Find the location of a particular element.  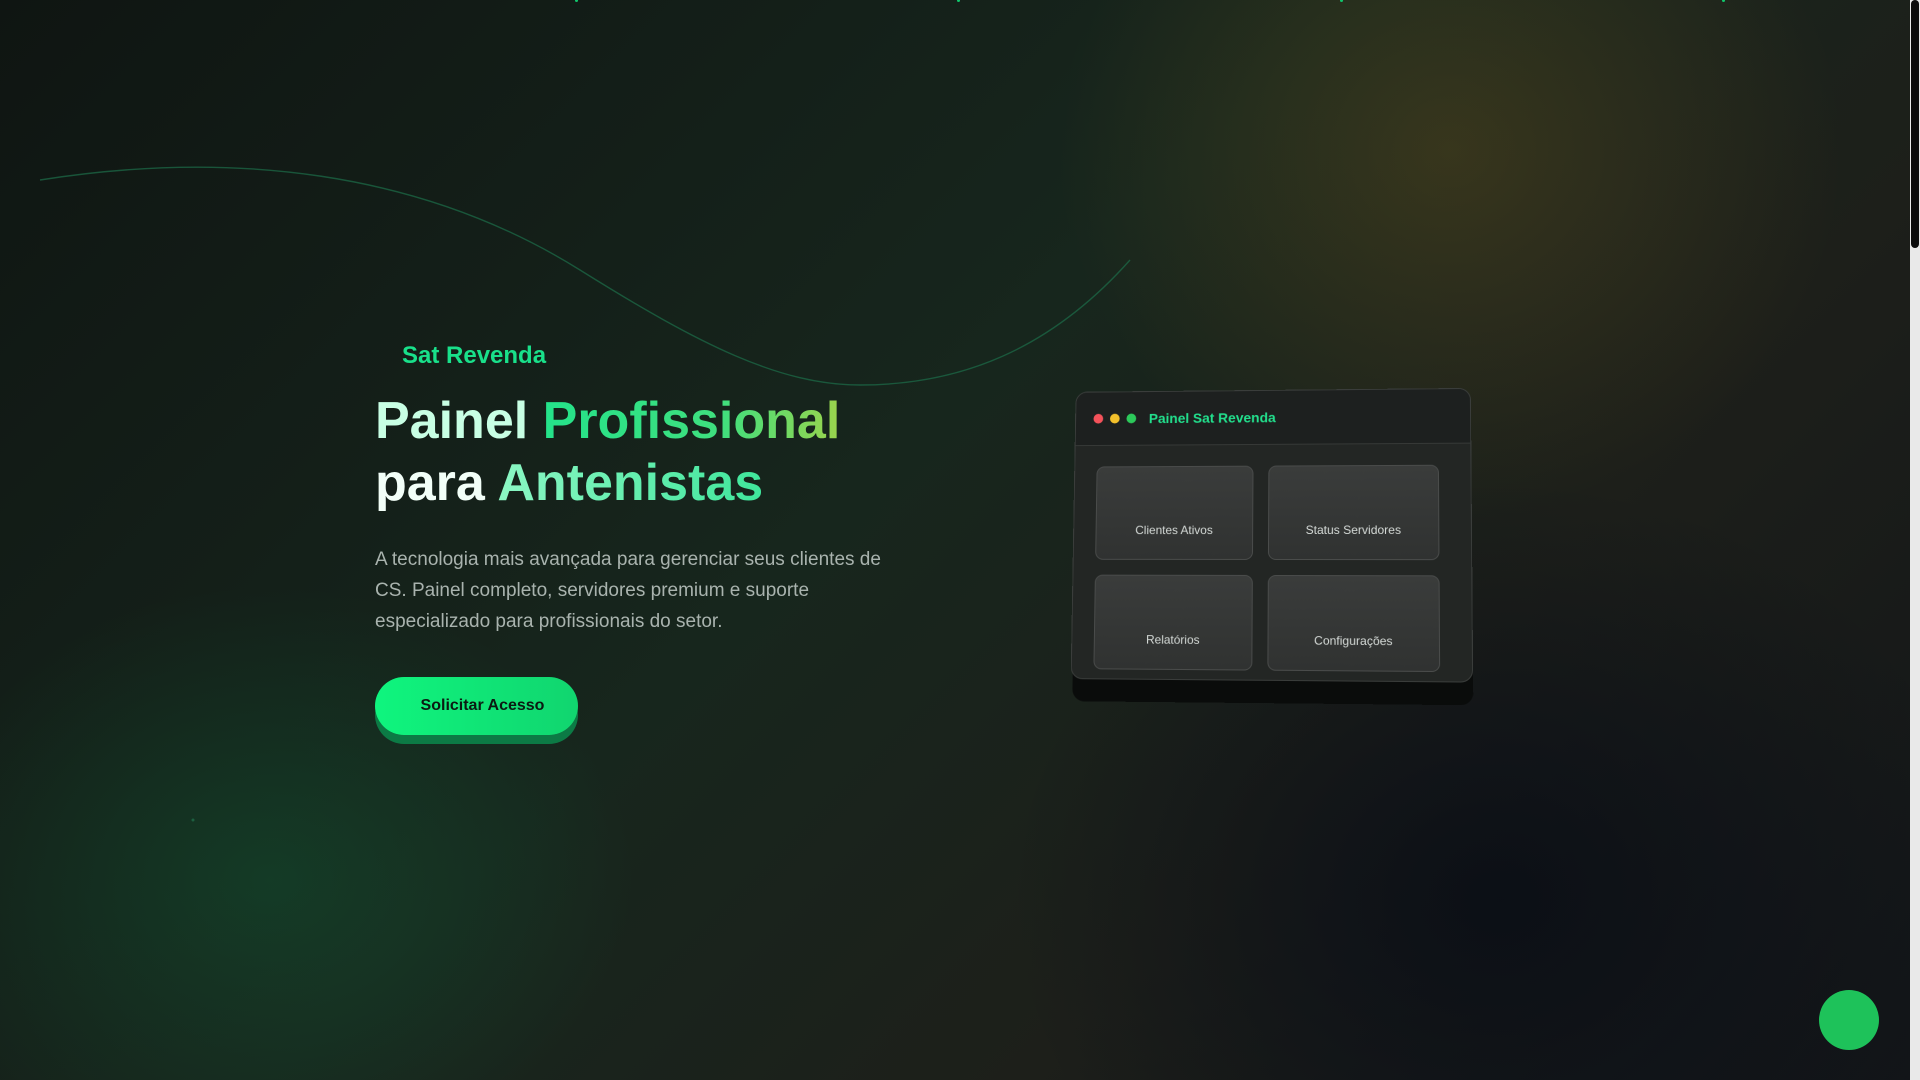

top-decoration is located at coordinates (960, 2).